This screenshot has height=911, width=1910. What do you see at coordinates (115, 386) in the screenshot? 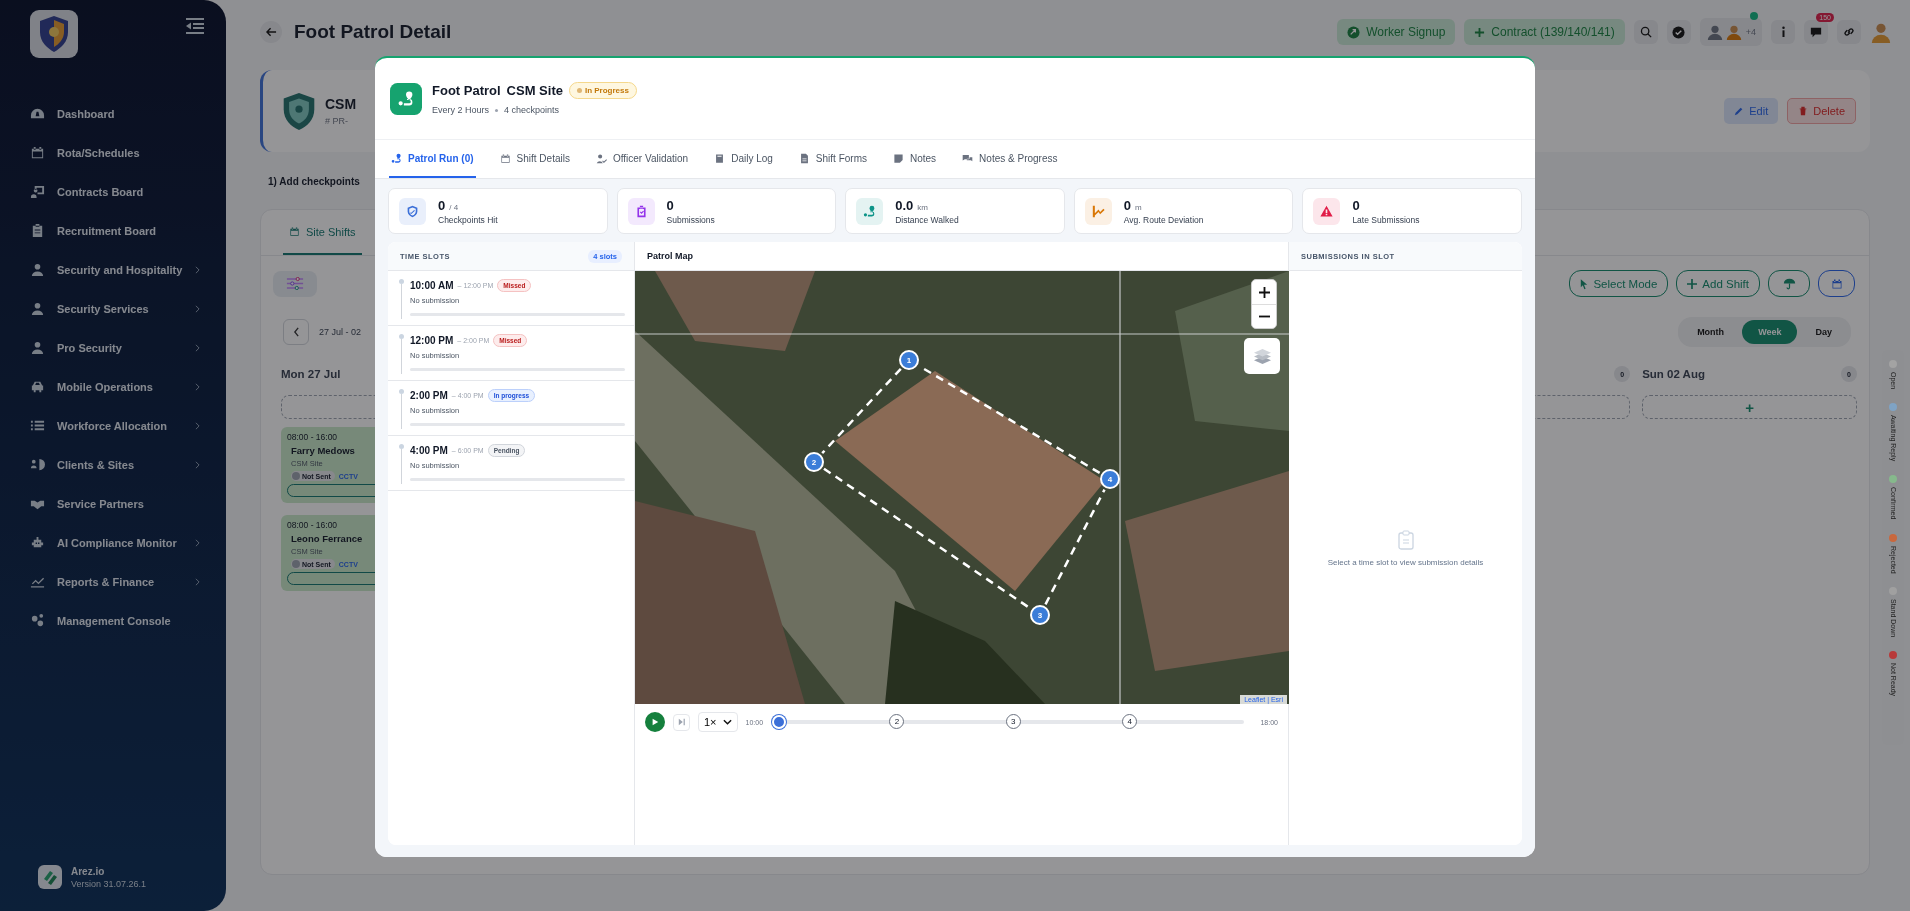
I see `sidebar-item: Mobile Operations` at bounding box center [115, 386].